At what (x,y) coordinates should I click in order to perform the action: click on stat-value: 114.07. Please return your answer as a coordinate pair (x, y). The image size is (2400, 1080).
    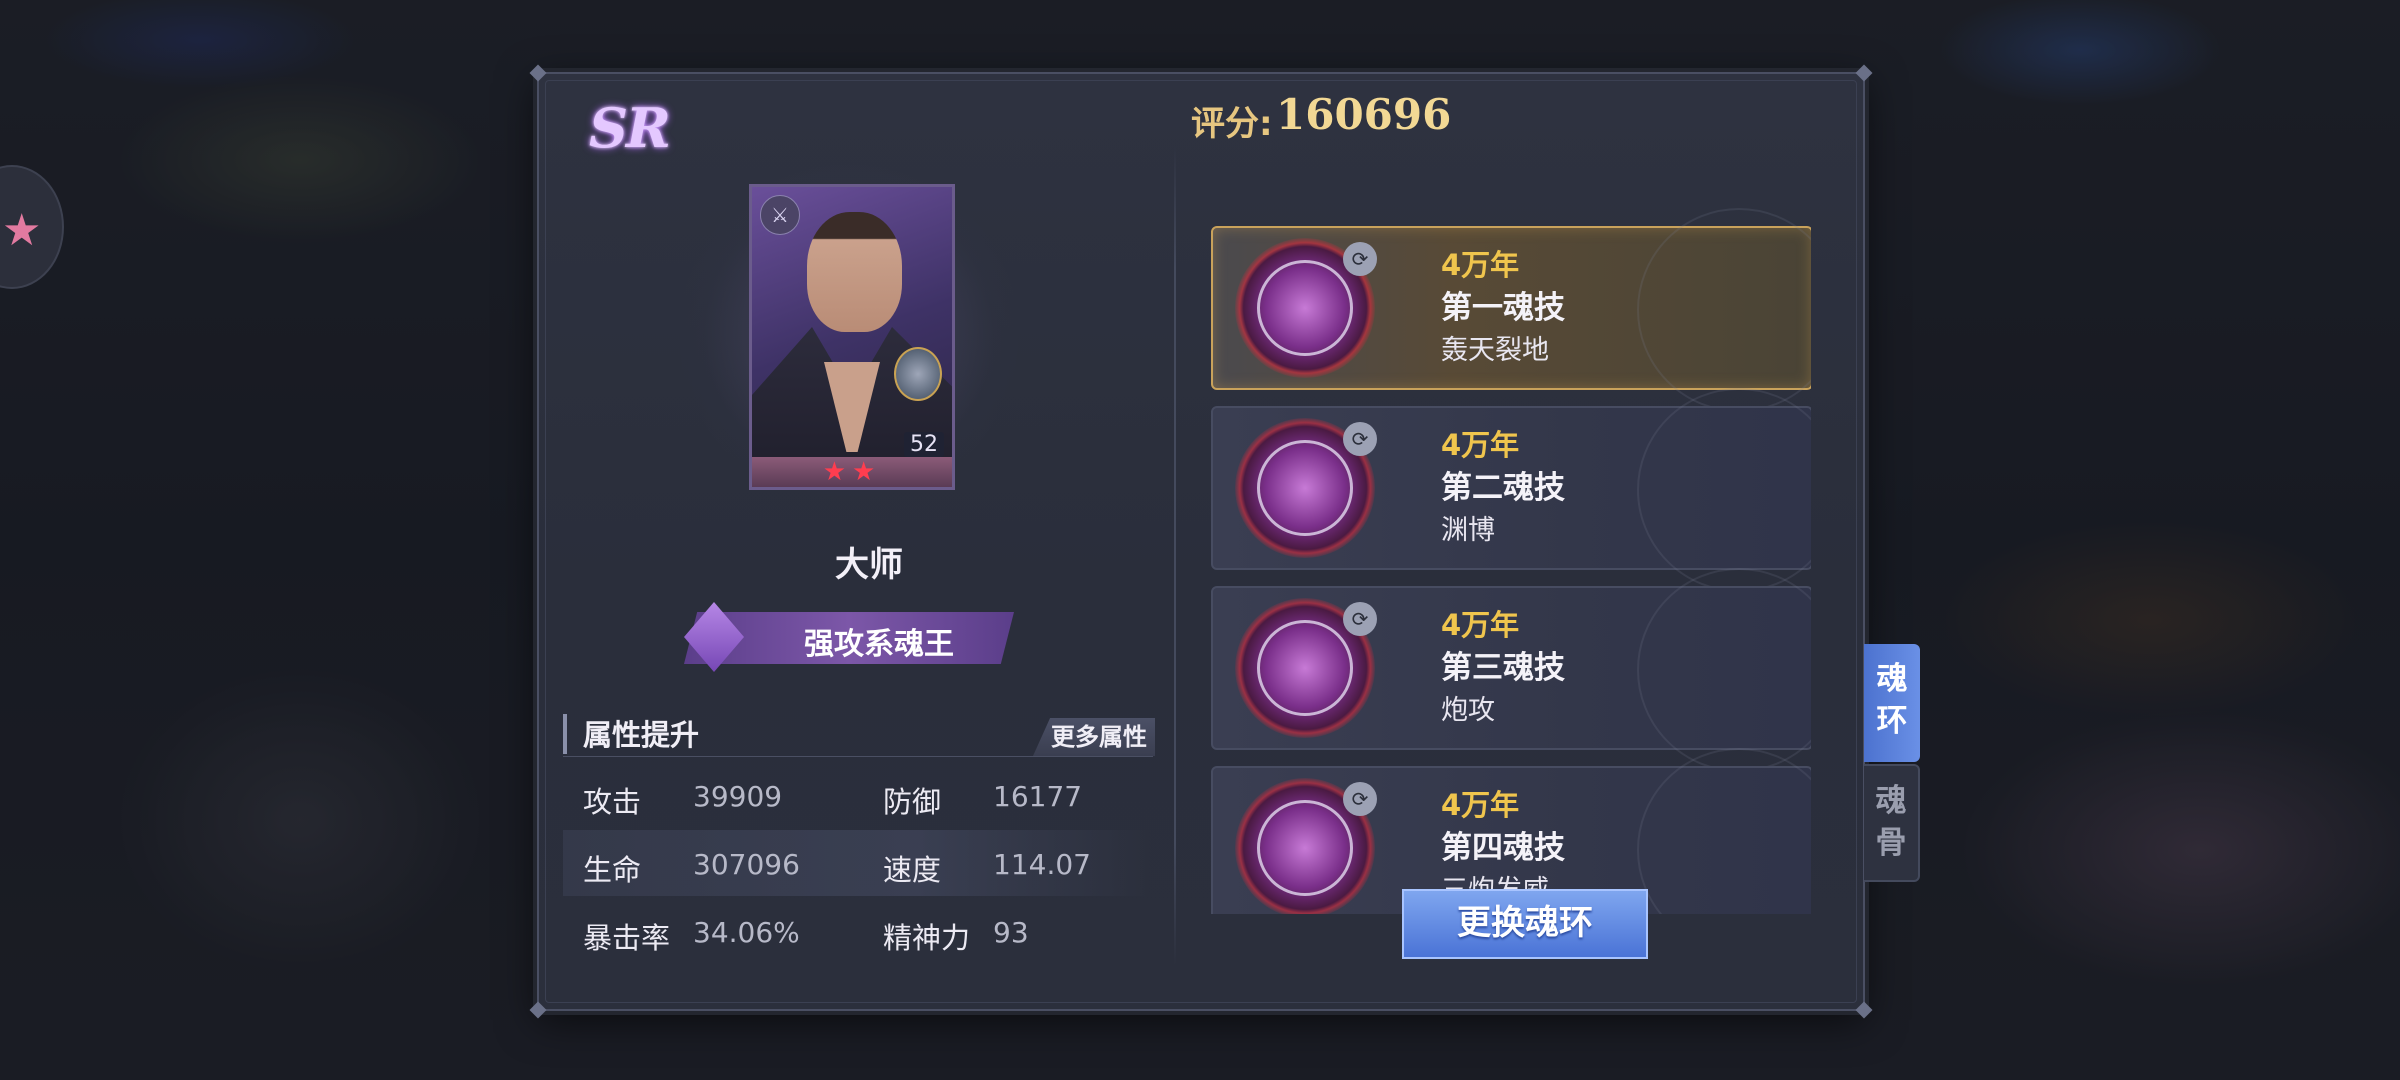
    Looking at the image, I should click on (1042, 864).